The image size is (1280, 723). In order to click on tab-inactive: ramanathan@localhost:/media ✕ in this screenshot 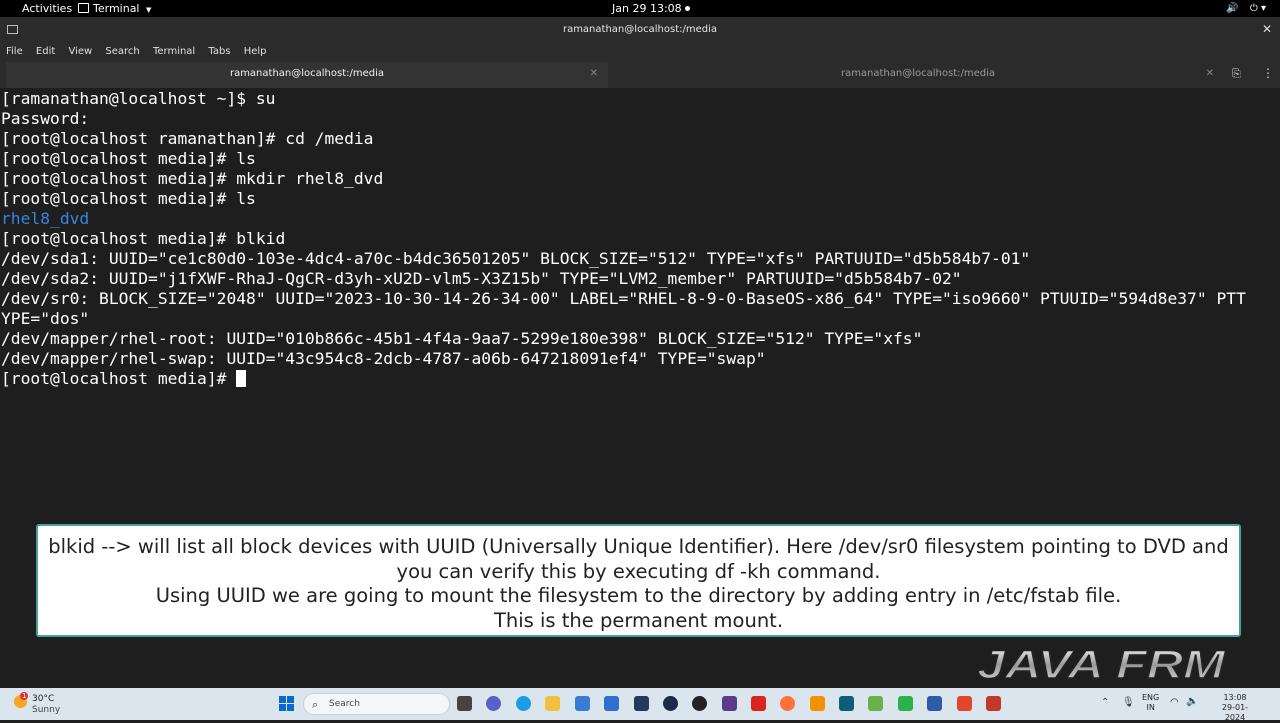, I will do `click(918, 75)`.